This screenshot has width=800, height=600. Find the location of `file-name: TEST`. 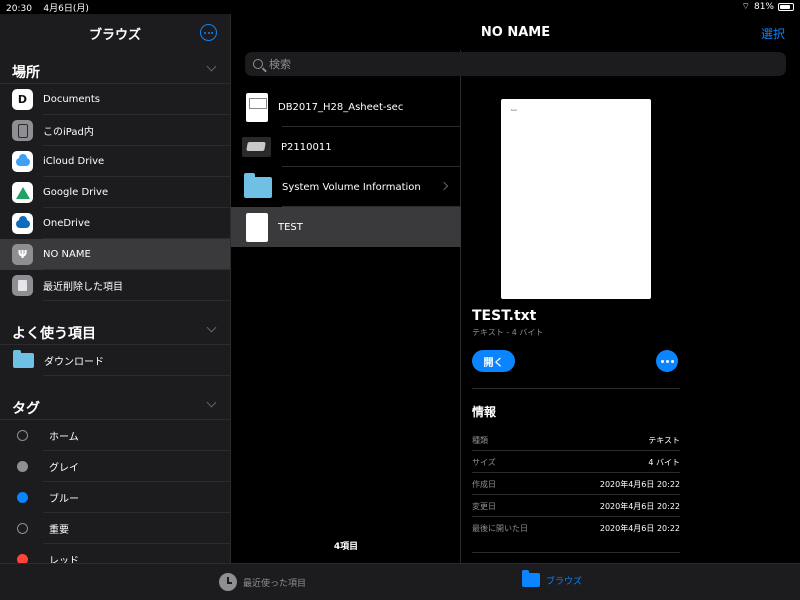

file-name: TEST is located at coordinates (290, 227).